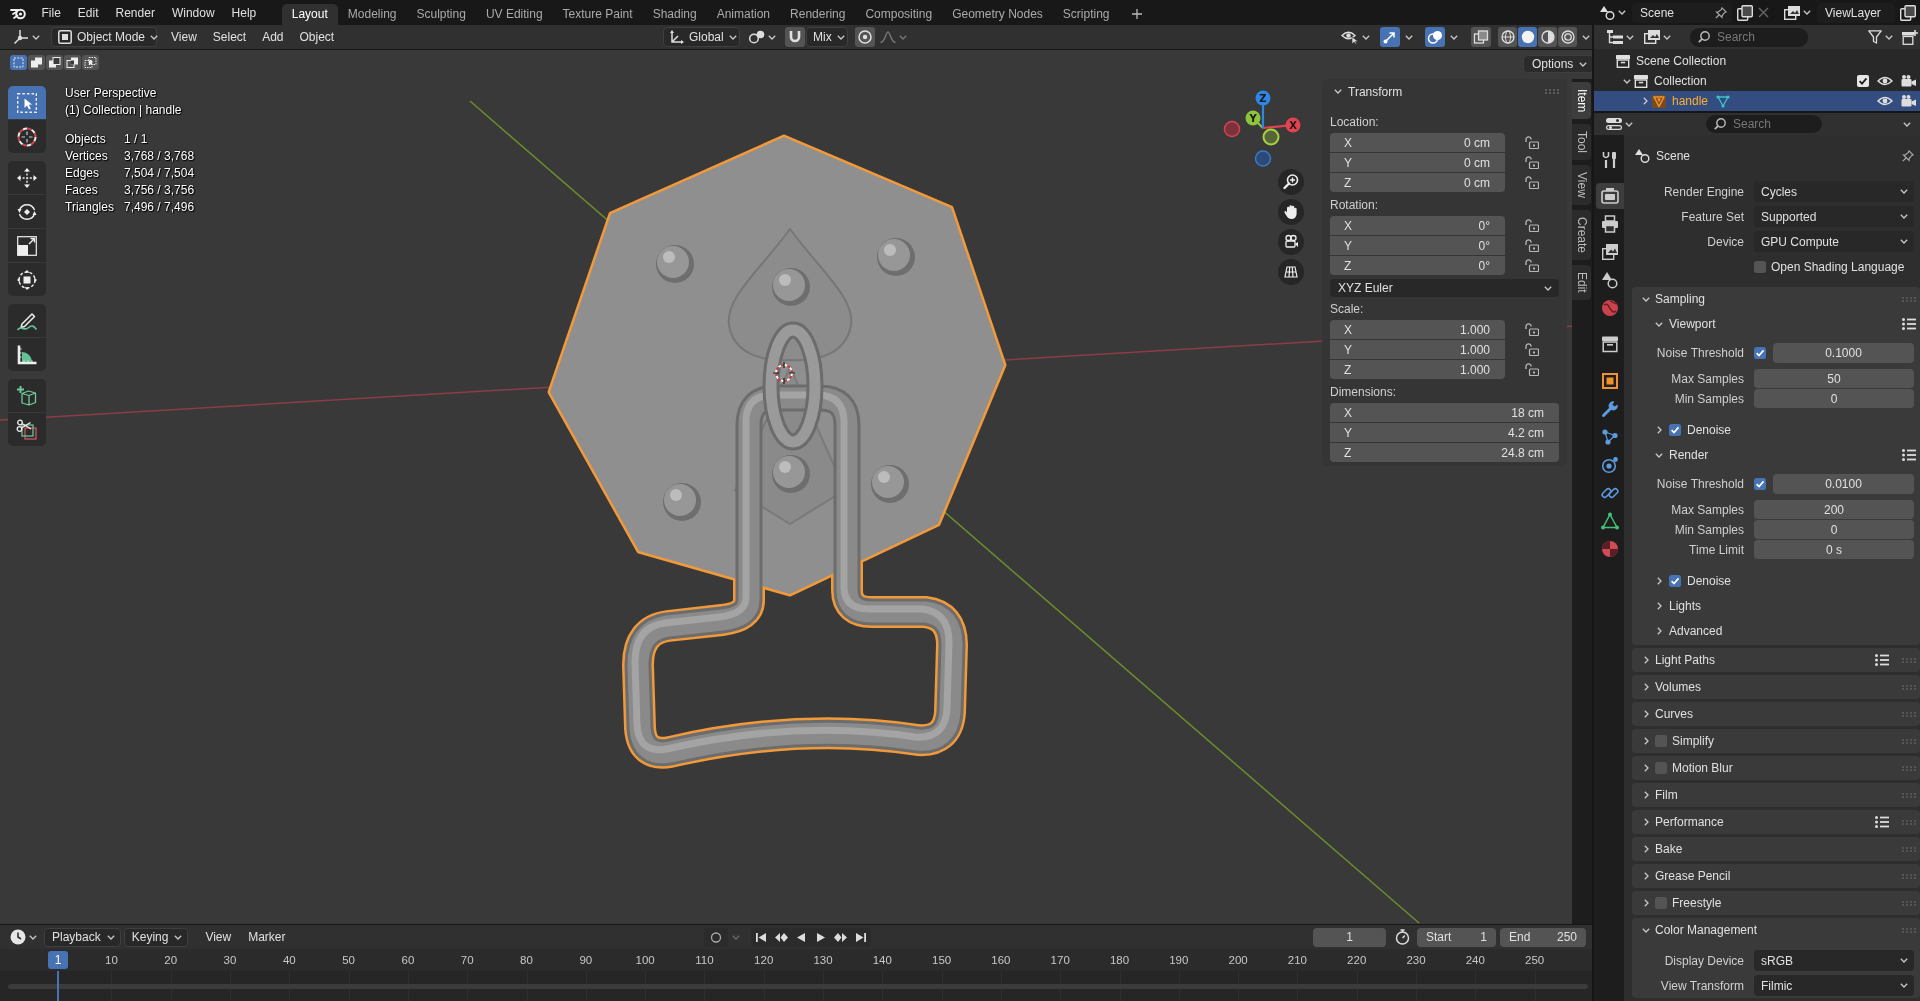 The height and width of the screenshot is (1001, 1920). Describe the element at coordinates (1776, 741) in the screenshot. I see `panel-header: Simplify` at that location.